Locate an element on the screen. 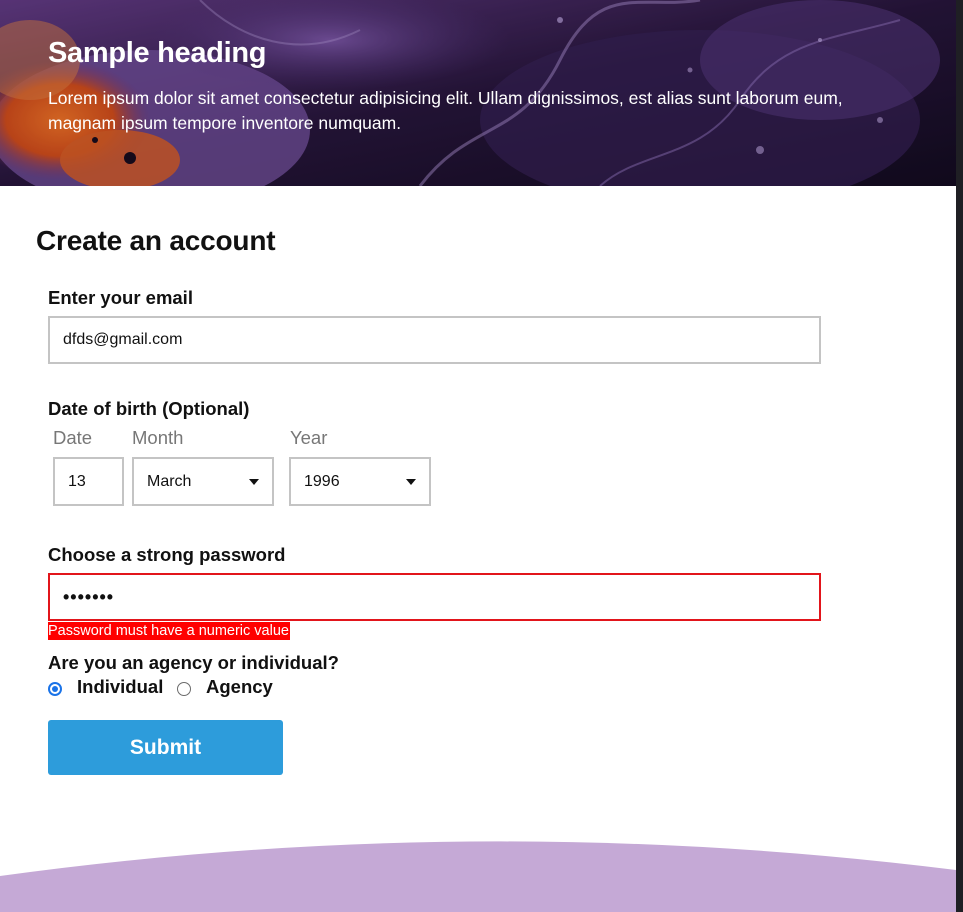 The height and width of the screenshot is (912, 963). email-field is located at coordinates (434, 340).